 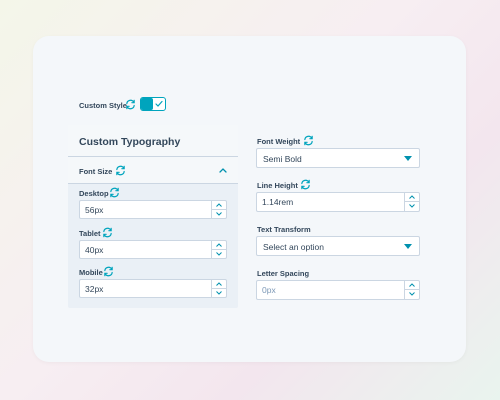 What do you see at coordinates (283, 273) in the screenshot?
I see `letter-spacing-label: Letter Spacing` at bounding box center [283, 273].